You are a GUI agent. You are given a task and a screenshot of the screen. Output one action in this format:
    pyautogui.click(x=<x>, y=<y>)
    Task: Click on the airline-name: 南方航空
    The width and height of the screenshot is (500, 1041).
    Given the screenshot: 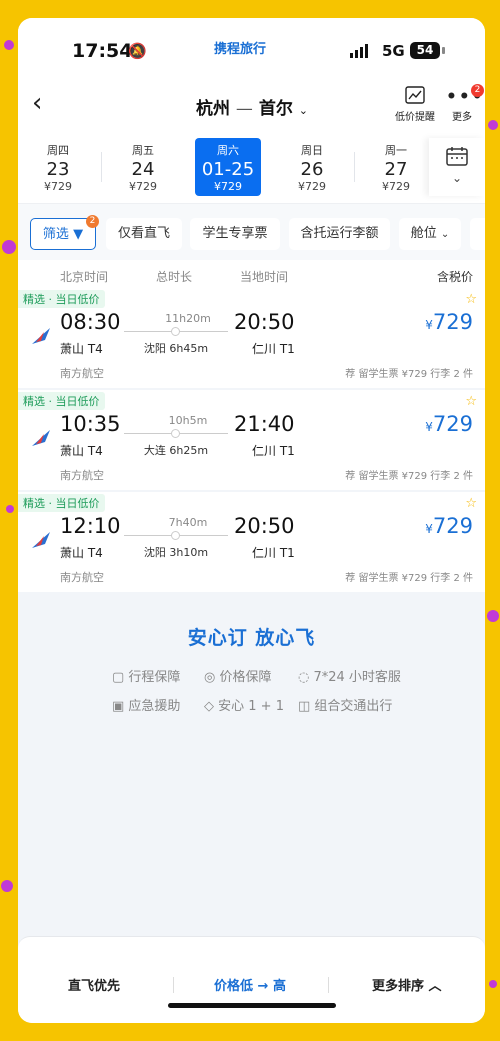 What is the action you would take?
    pyautogui.click(x=82, y=577)
    